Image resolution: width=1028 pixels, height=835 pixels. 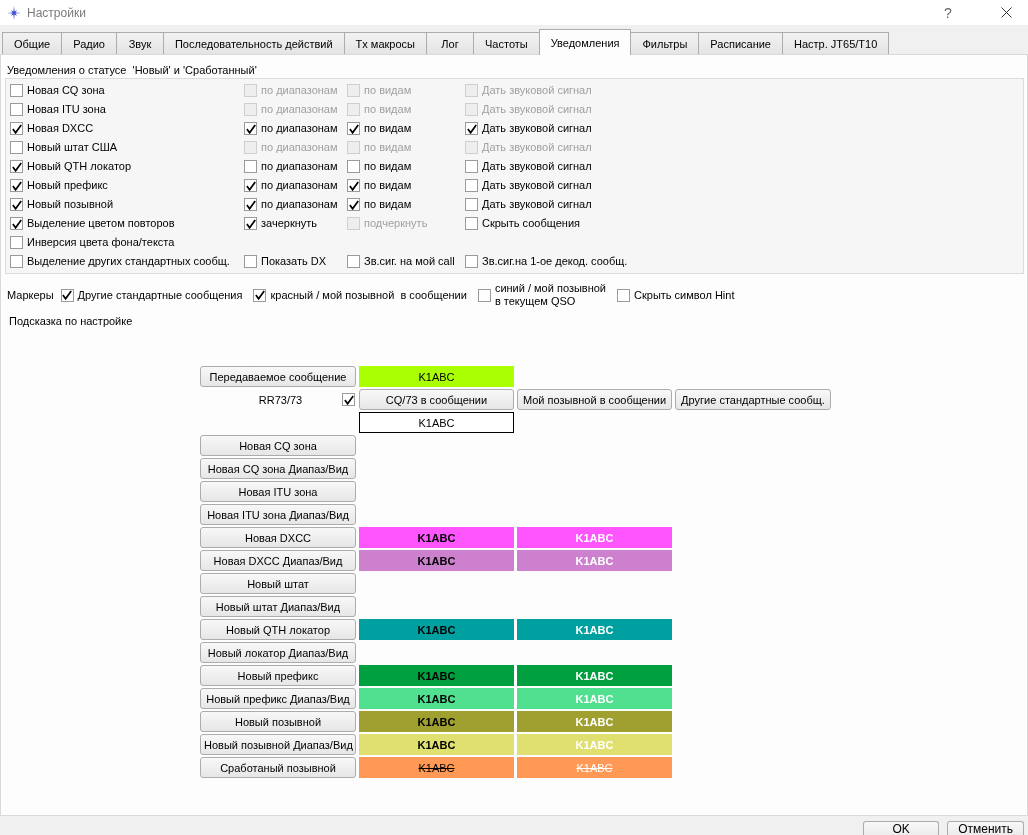 What do you see at coordinates (836, 43) in the screenshot?
I see `tab: Настр. JT65/T10` at bounding box center [836, 43].